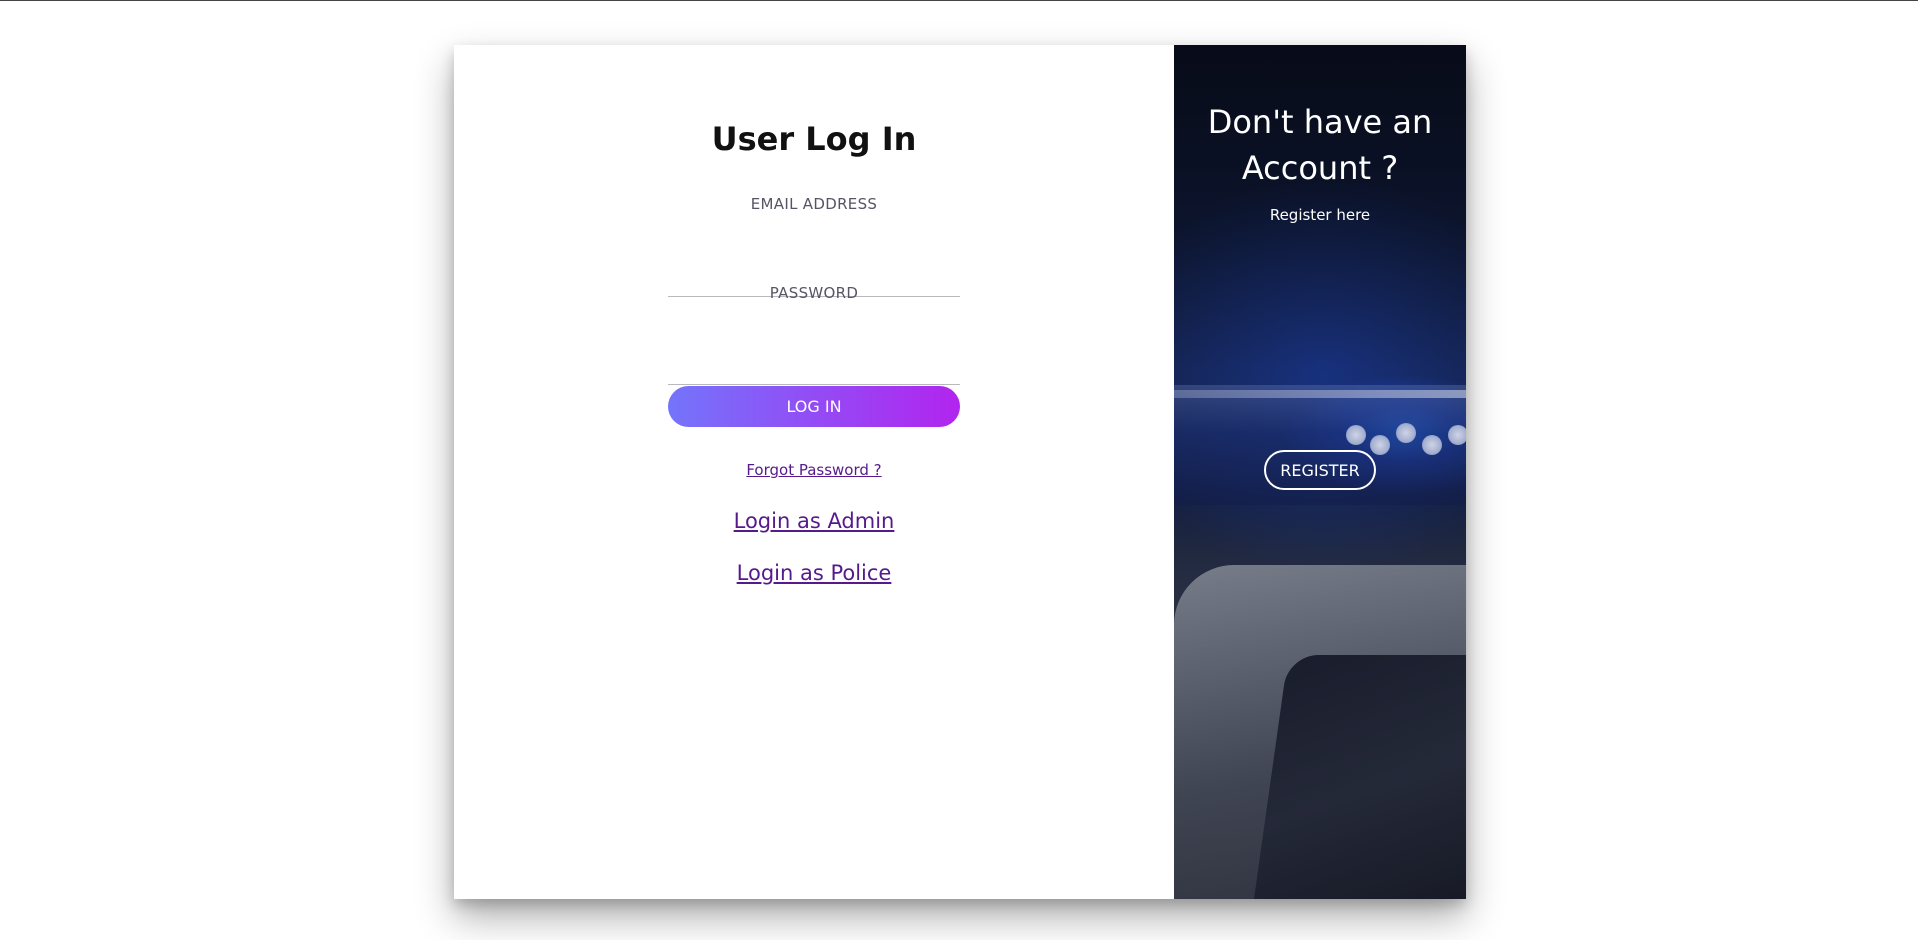 This screenshot has width=1918, height=940. I want to click on login-as-admin-link: Login as Admin, so click(814, 521).